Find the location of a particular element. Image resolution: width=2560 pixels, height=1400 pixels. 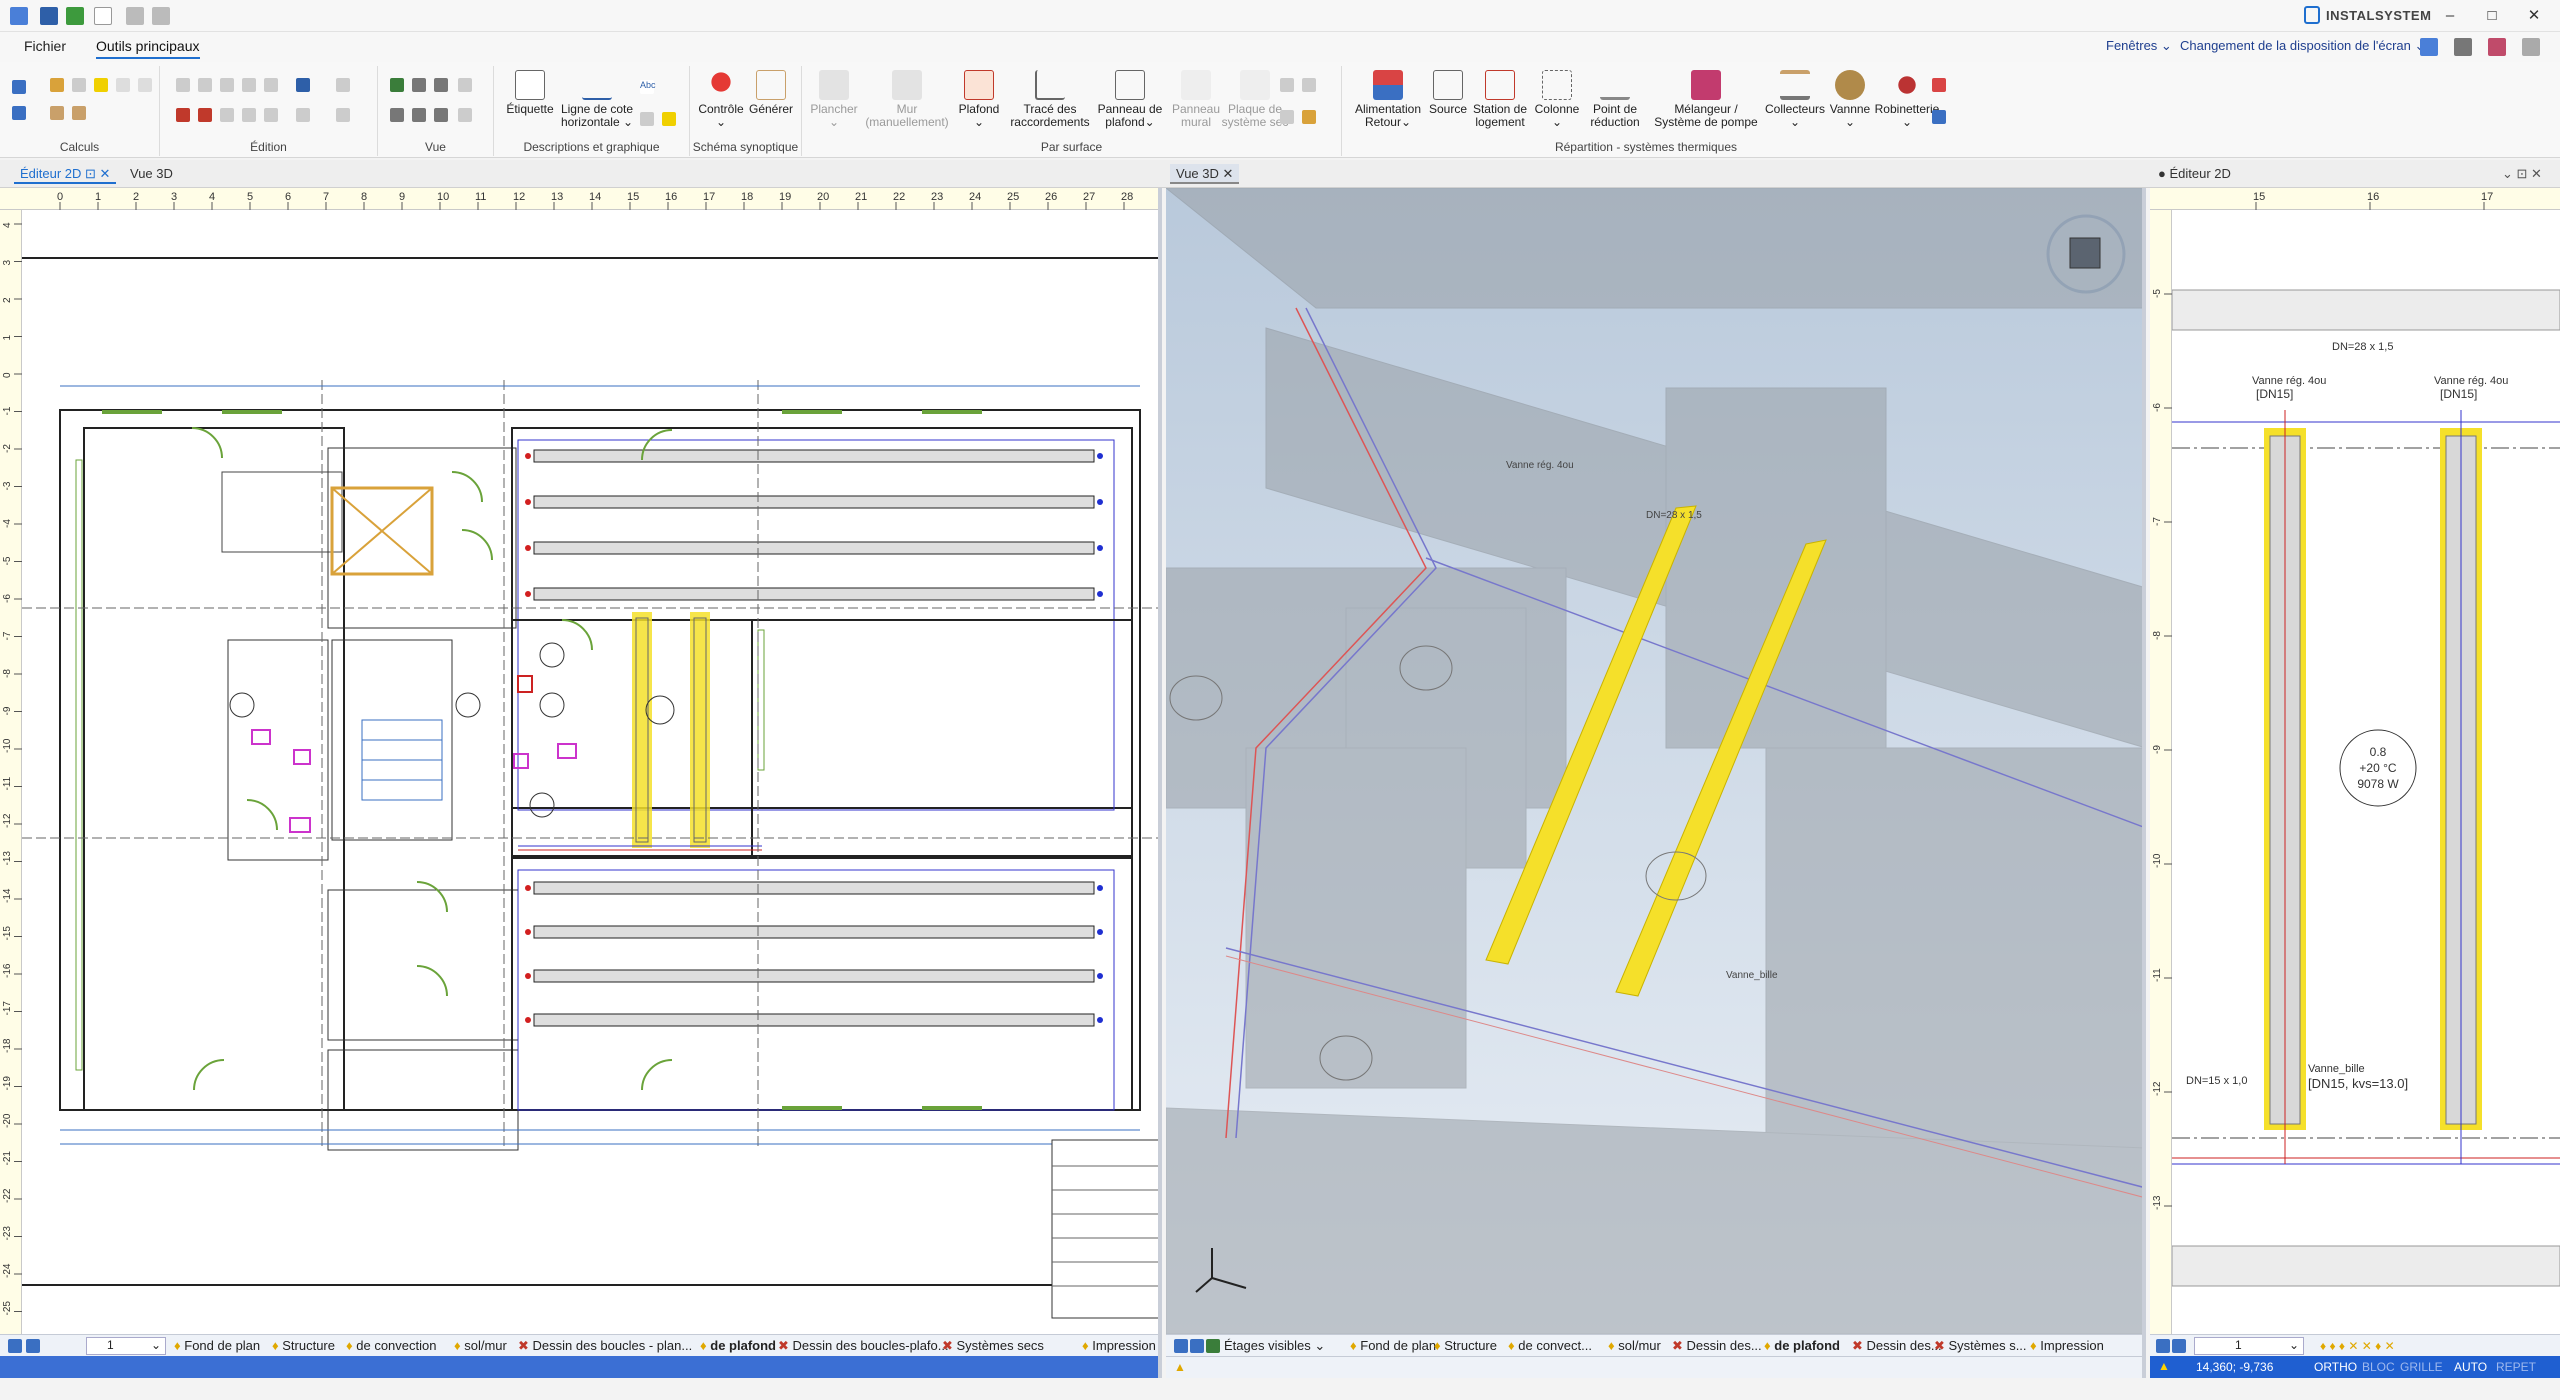

surface-tool-d-icon is located at coordinates (1309, 117).